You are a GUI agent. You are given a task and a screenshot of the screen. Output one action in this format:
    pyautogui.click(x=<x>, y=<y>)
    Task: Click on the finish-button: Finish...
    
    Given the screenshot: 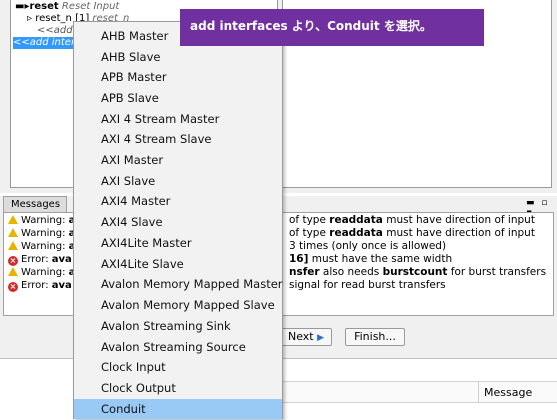 What is the action you would take?
    pyautogui.click(x=375, y=337)
    